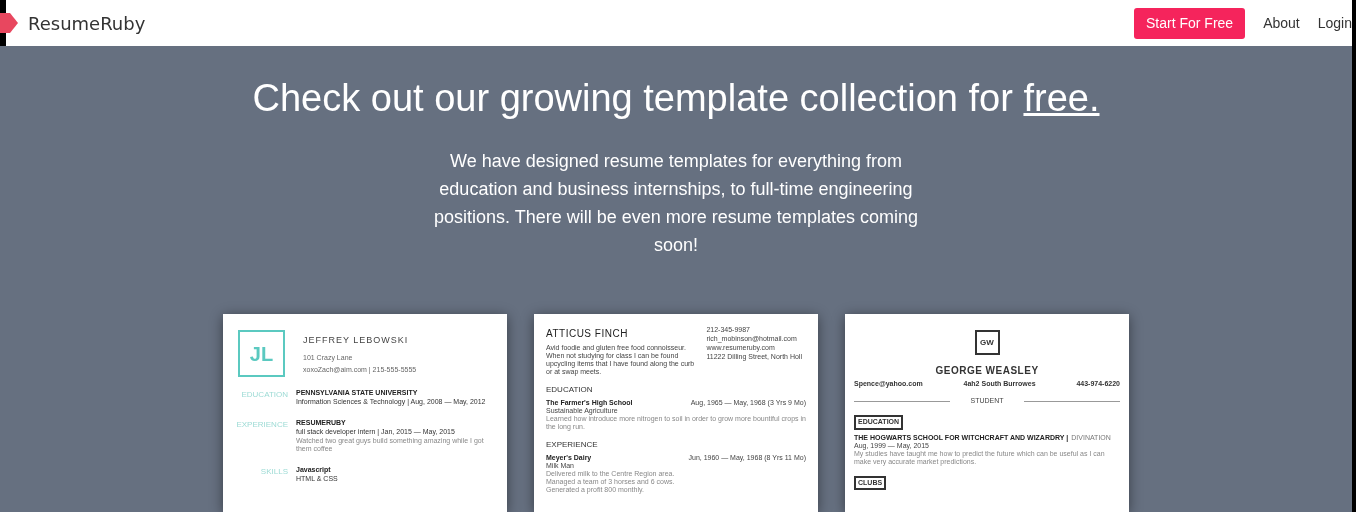  Describe the element at coordinates (9, 23) in the screenshot. I see `ruby-logo-icon` at that location.